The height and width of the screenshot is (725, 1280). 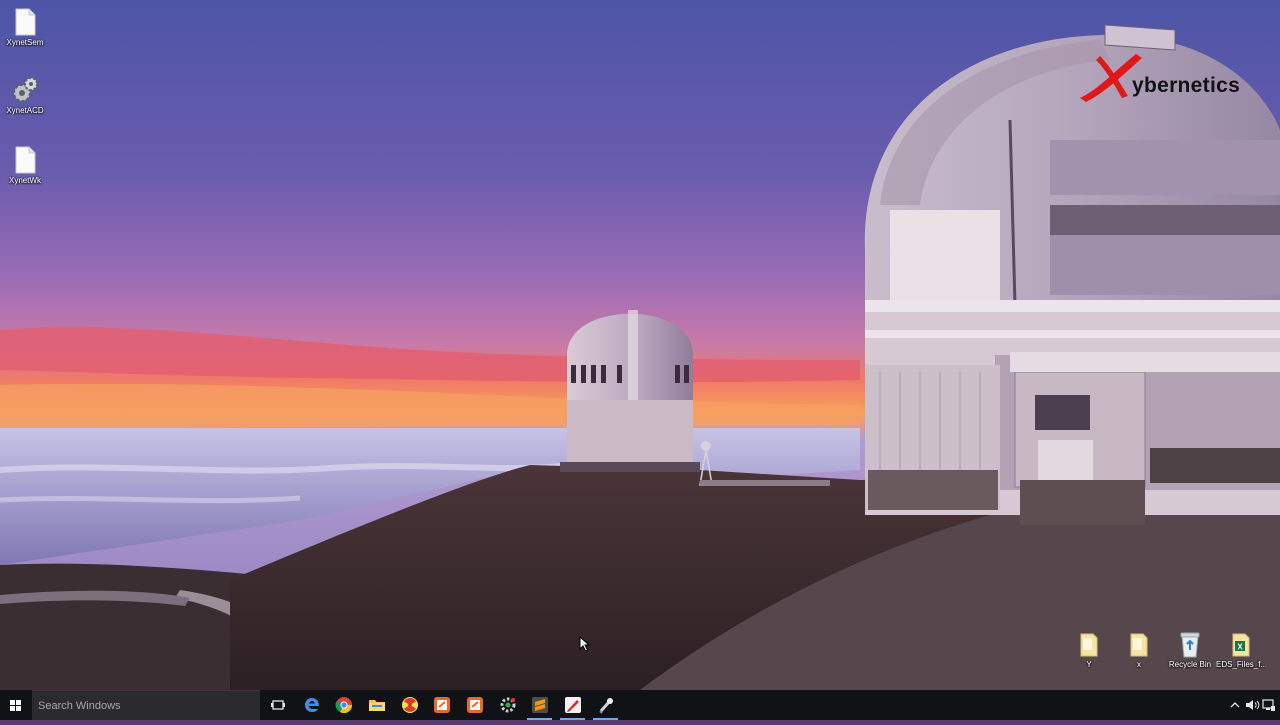 I want to click on radiation-icon, so click(x=409, y=705).